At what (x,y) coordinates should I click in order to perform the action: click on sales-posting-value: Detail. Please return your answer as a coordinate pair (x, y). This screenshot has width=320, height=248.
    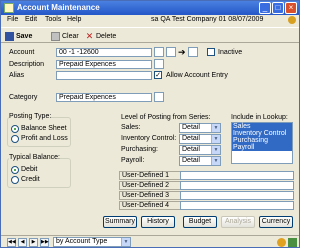
    Looking at the image, I should click on (191, 127).